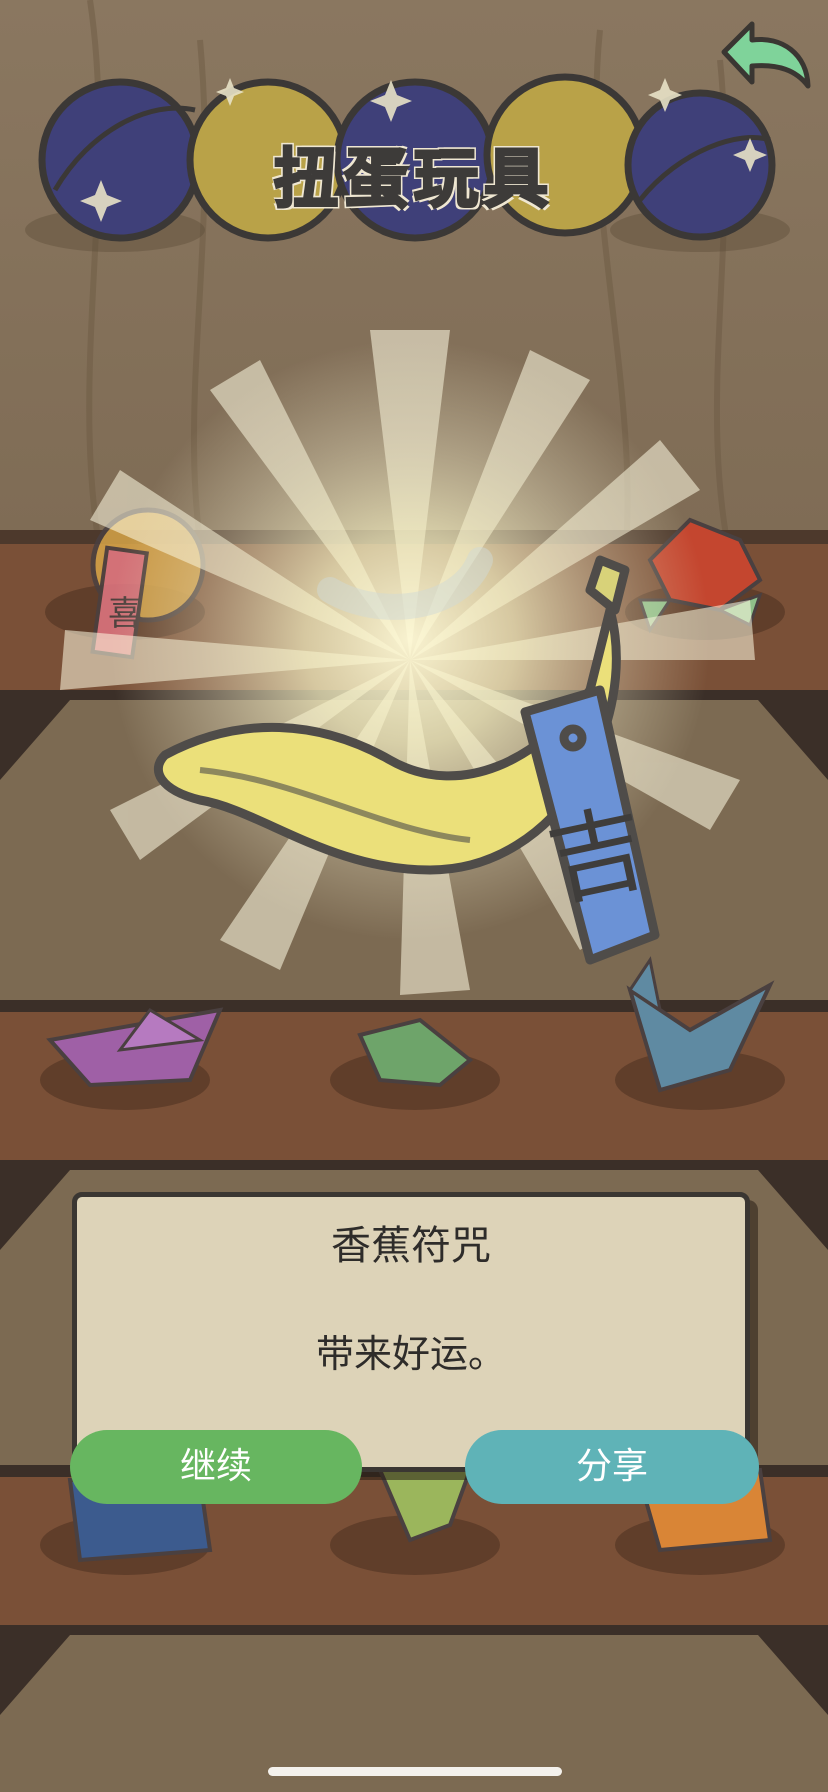 The image size is (828, 1792). Describe the element at coordinates (216, 1467) in the screenshot. I see `continue-button: 继续` at that location.